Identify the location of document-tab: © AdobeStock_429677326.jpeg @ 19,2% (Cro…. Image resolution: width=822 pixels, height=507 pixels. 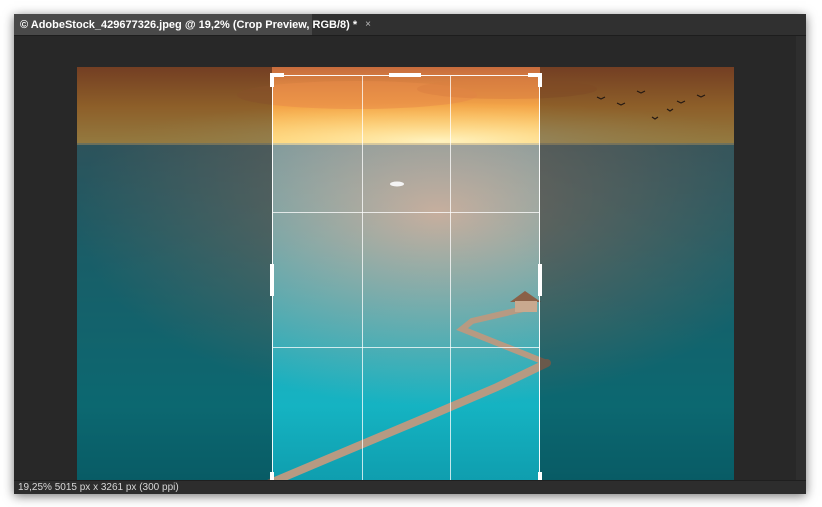
(192, 24).